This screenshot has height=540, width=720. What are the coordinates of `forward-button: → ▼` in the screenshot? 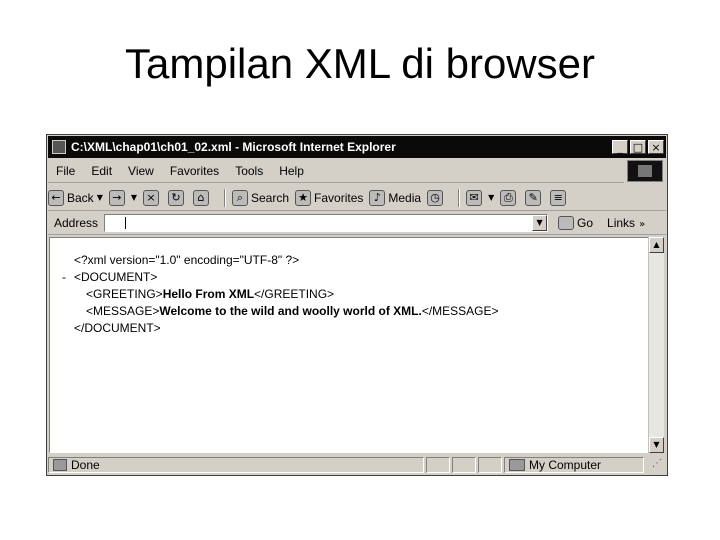 It's located at (122, 197).